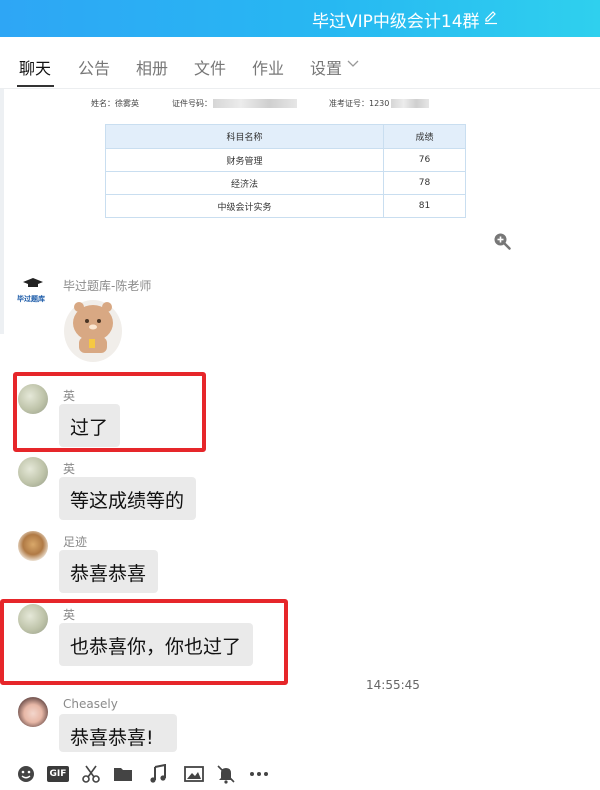  What do you see at coordinates (259, 774) in the screenshot?
I see `more-icon` at bounding box center [259, 774].